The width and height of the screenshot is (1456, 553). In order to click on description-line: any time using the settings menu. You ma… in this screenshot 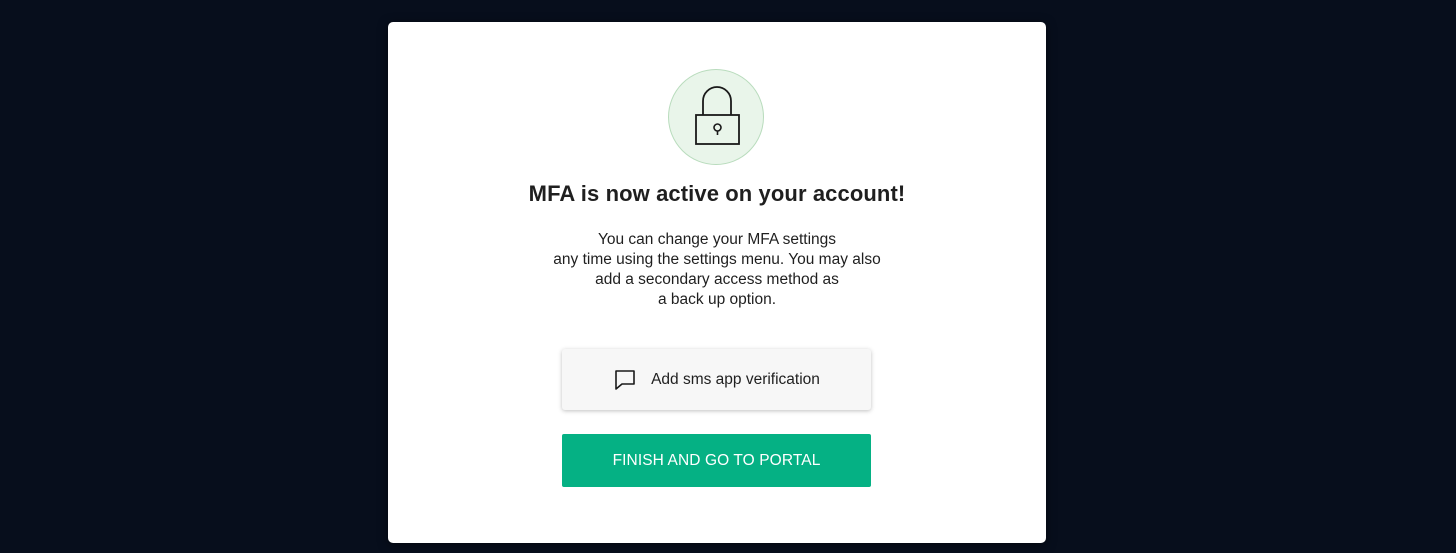, I will do `click(717, 259)`.